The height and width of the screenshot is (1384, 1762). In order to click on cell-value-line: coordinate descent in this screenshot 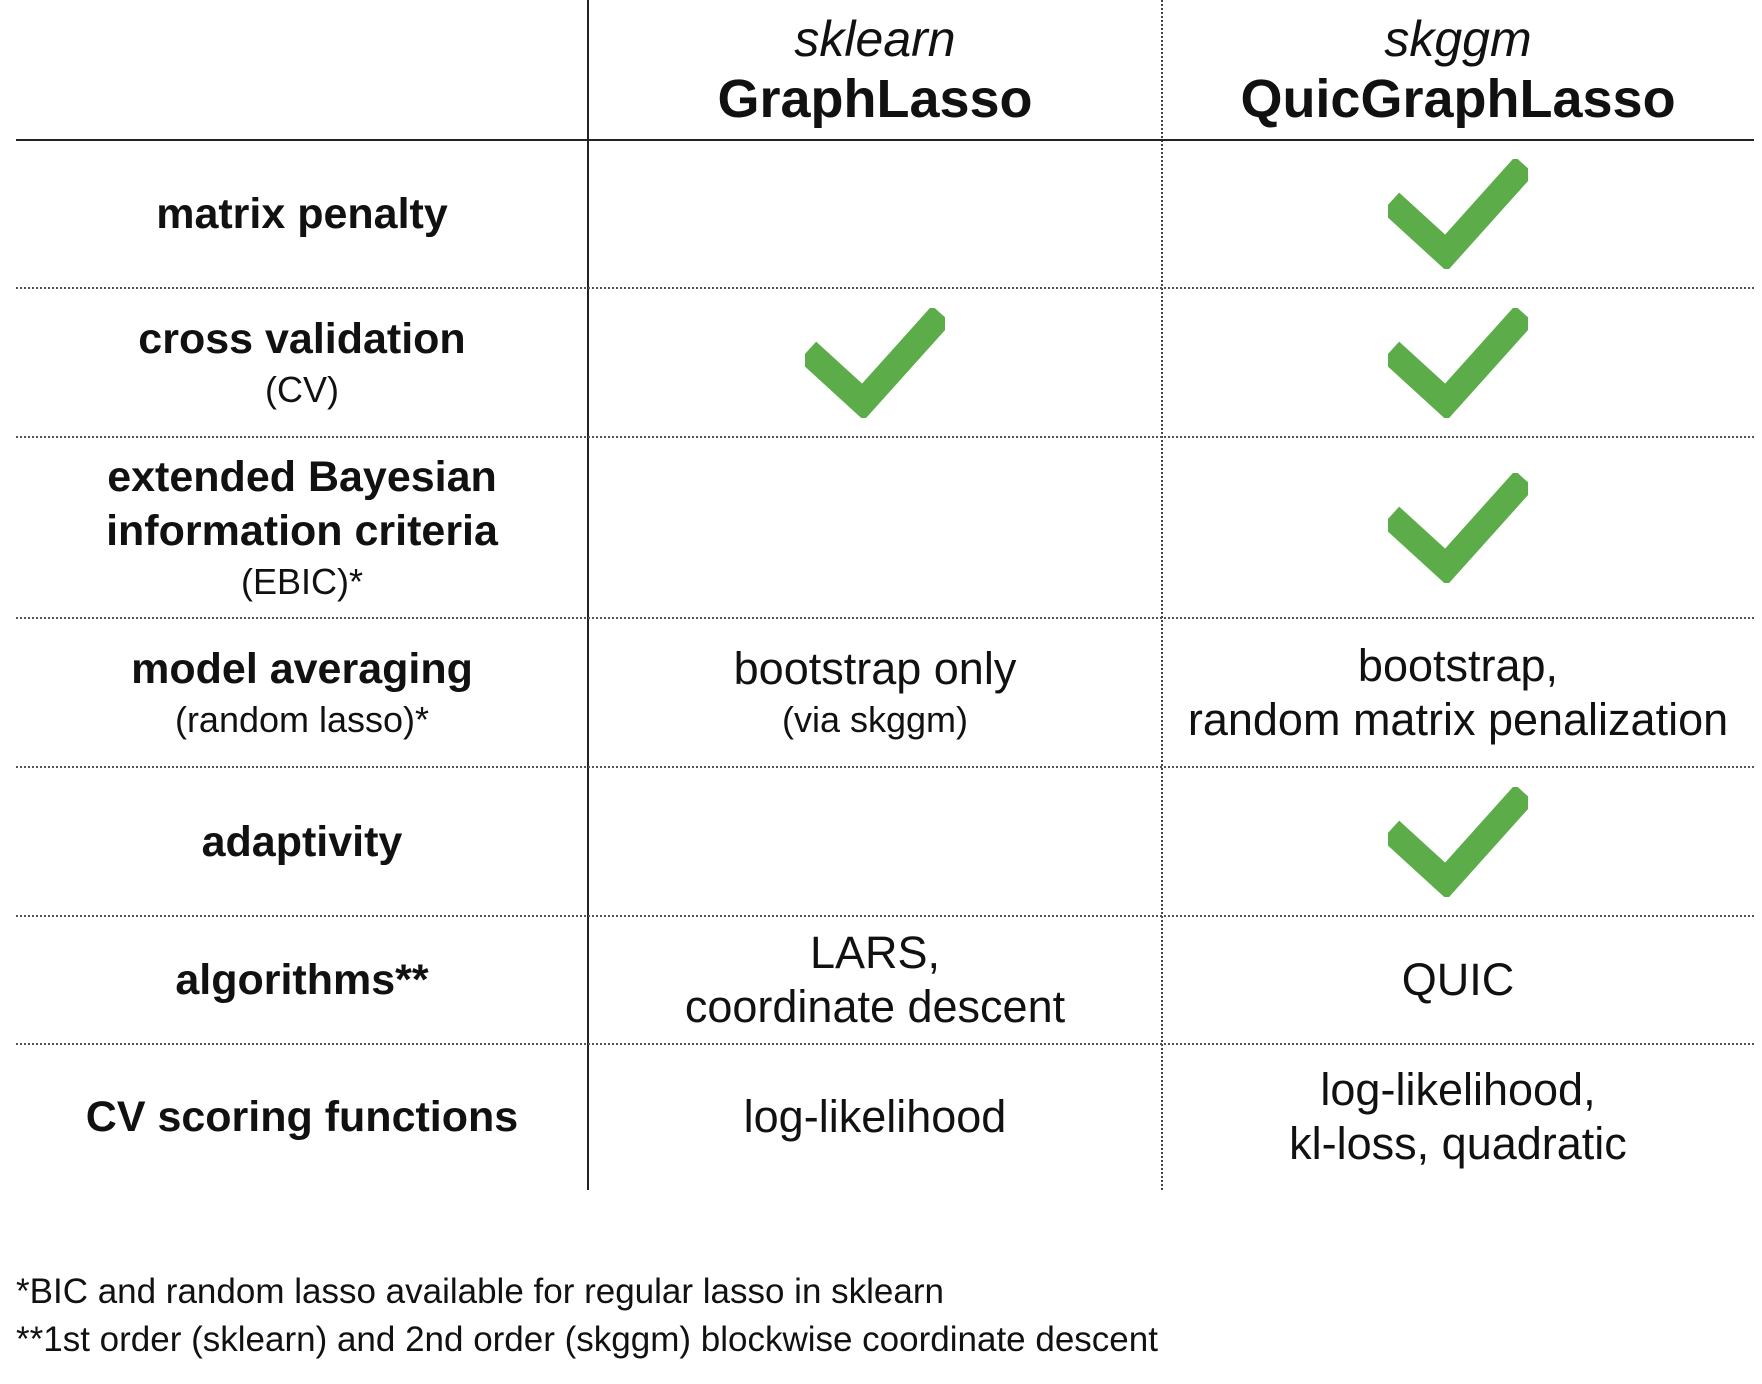, I will do `click(875, 1006)`.